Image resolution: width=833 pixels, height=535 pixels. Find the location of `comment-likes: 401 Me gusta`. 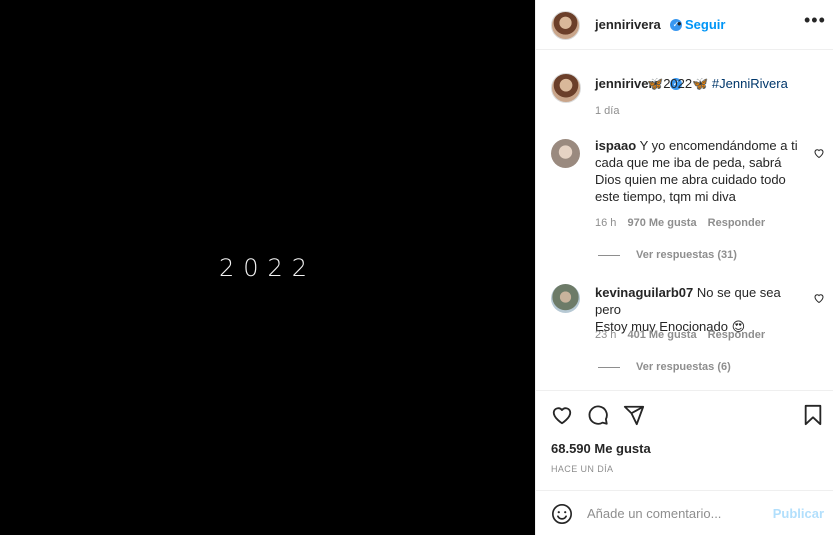

comment-likes: 401 Me gusta is located at coordinates (661, 335).